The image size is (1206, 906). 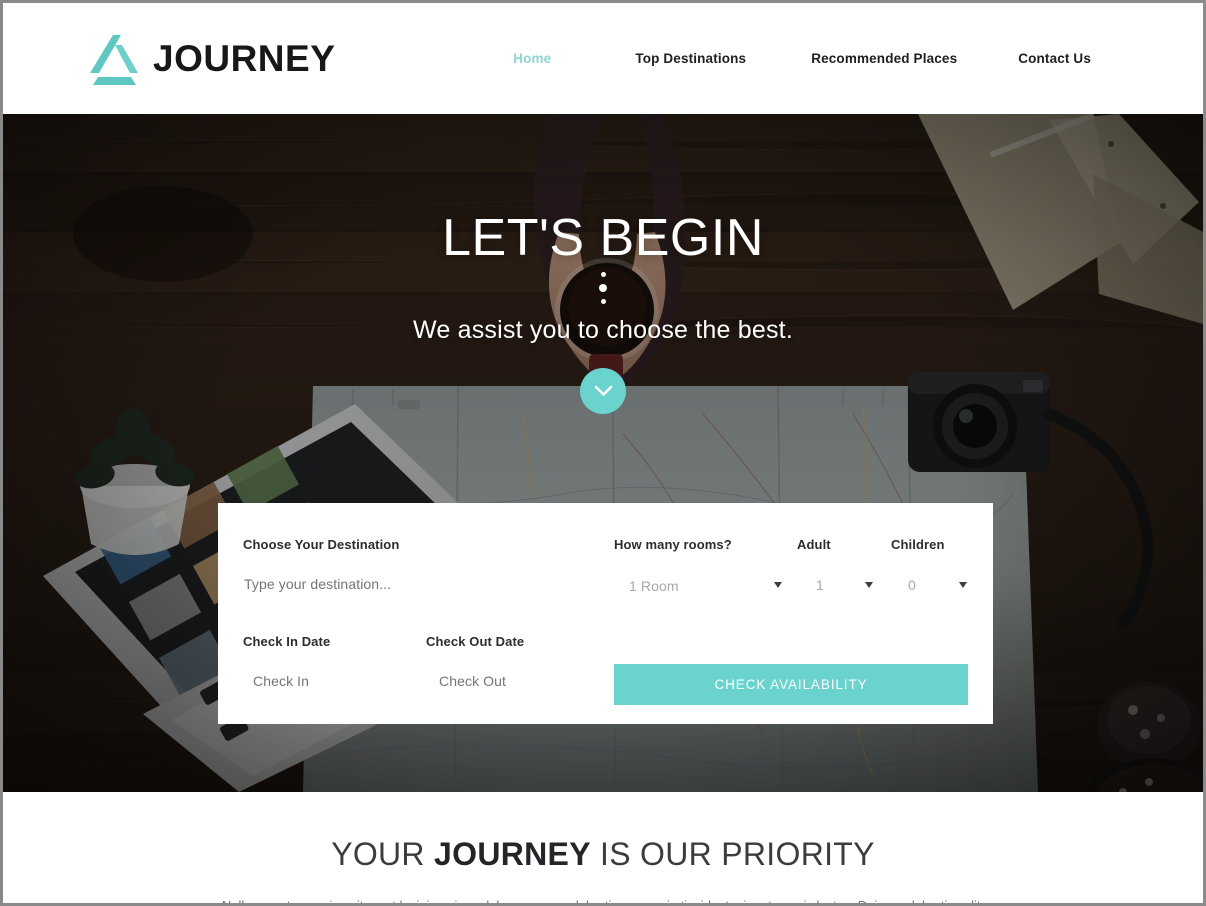 What do you see at coordinates (912, 585) in the screenshot?
I see `children-select-value: 0` at bounding box center [912, 585].